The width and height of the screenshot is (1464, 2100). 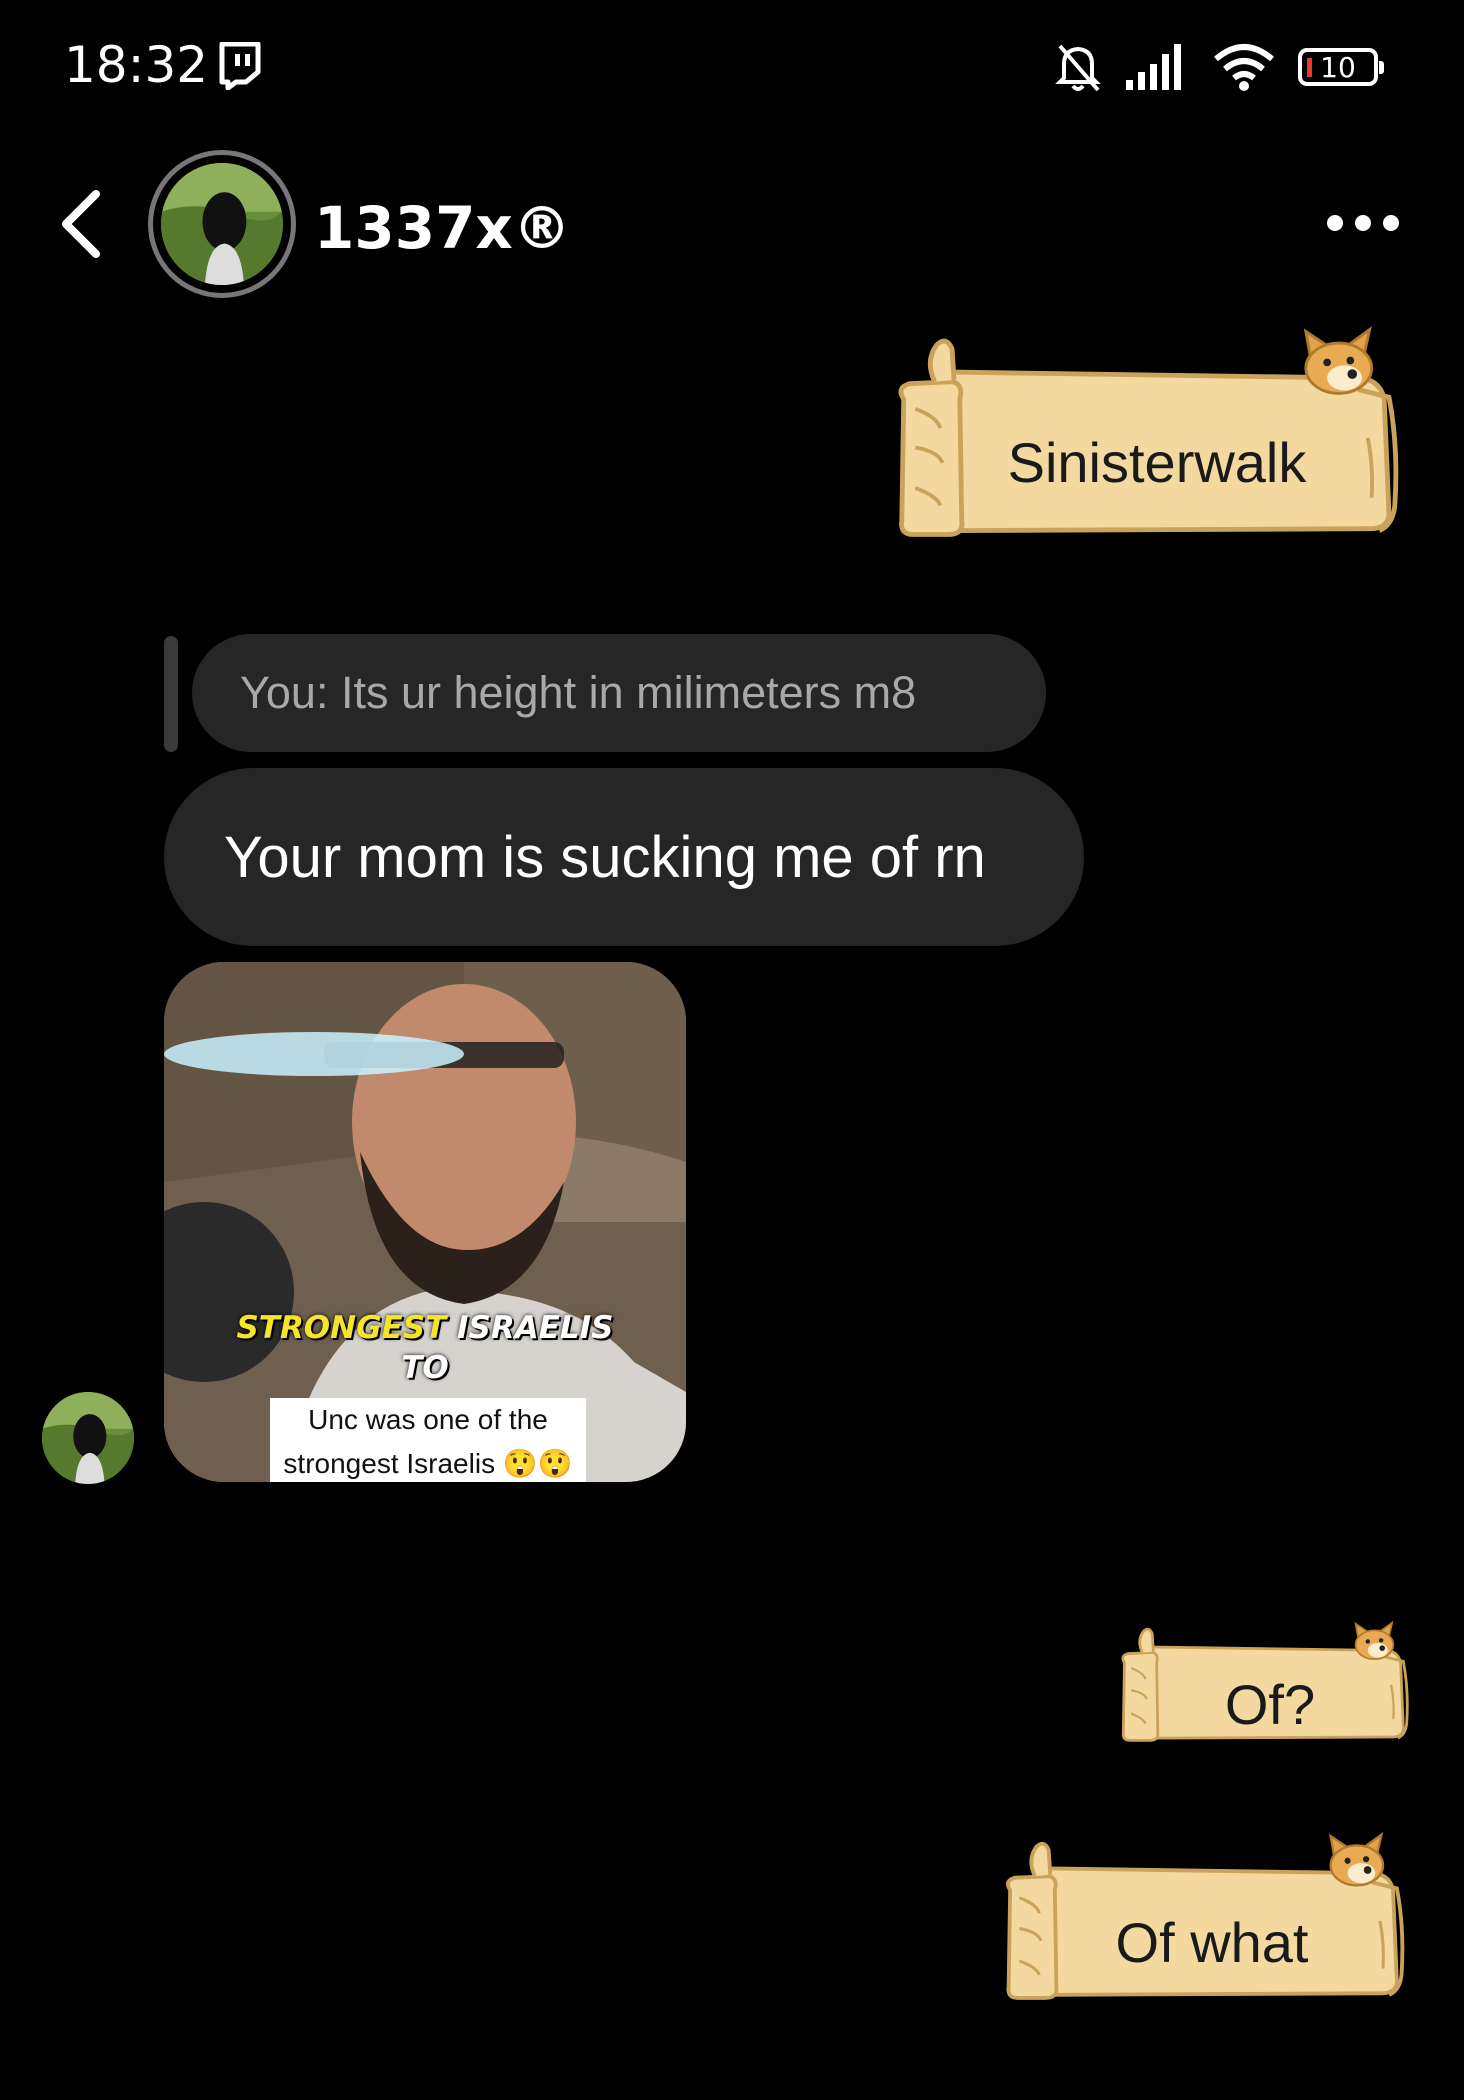 What do you see at coordinates (624, 857) in the screenshot?
I see `incoming-message: Your mom is sucking me of rn` at bounding box center [624, 857].